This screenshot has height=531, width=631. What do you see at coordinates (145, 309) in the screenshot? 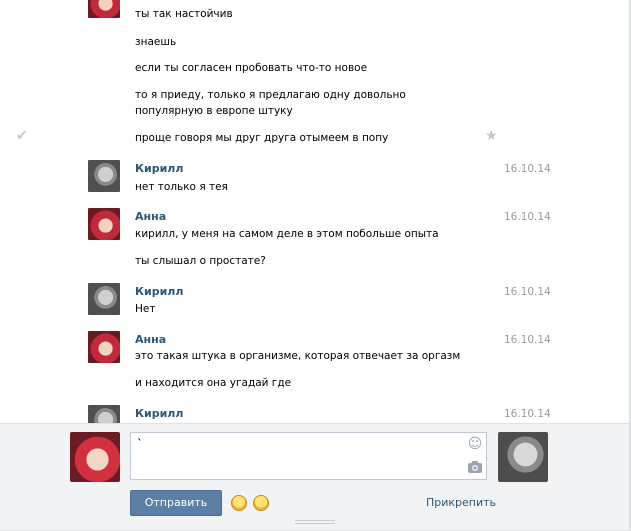
I see `message-text: Нет` at bounding box center [145, 309].